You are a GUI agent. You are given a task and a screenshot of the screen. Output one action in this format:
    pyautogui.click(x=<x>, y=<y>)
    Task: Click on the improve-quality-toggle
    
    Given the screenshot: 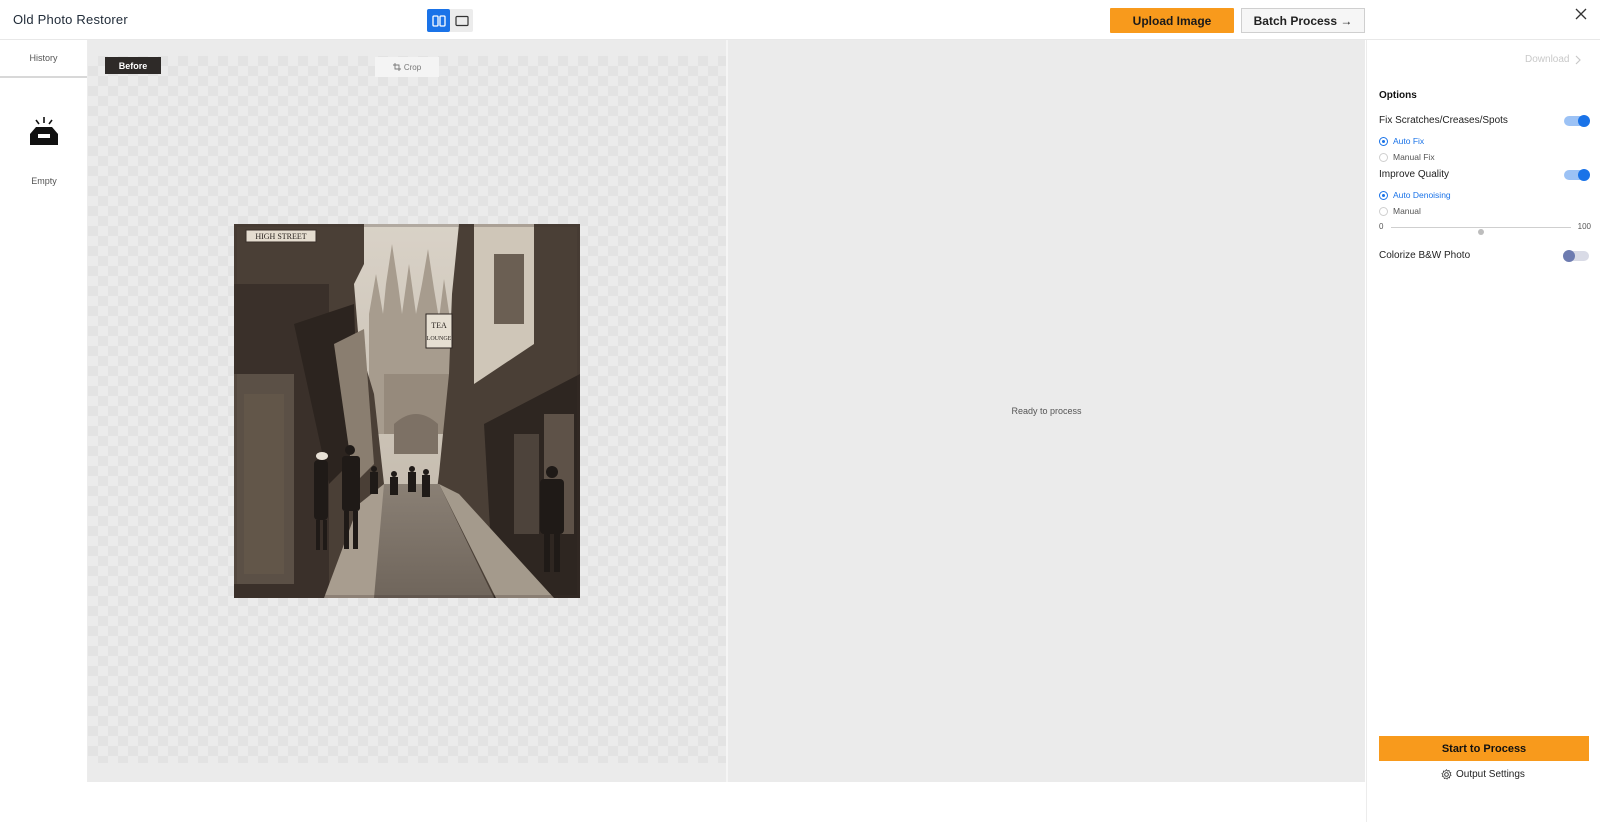 What is the action you would take?
    pyautogui.click(x=1577, y=175)
    